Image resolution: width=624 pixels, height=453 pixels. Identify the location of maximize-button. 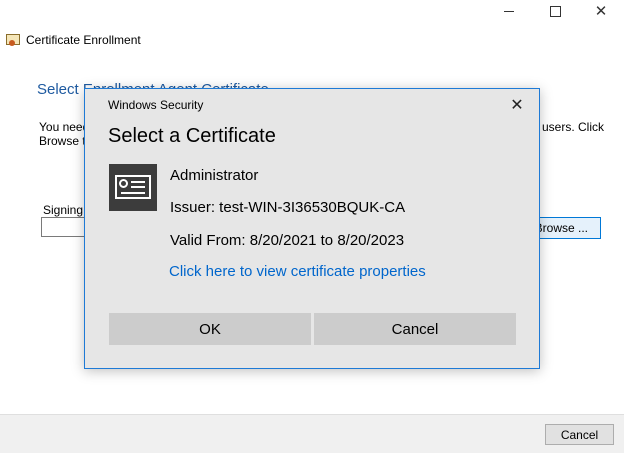
(555, 11).